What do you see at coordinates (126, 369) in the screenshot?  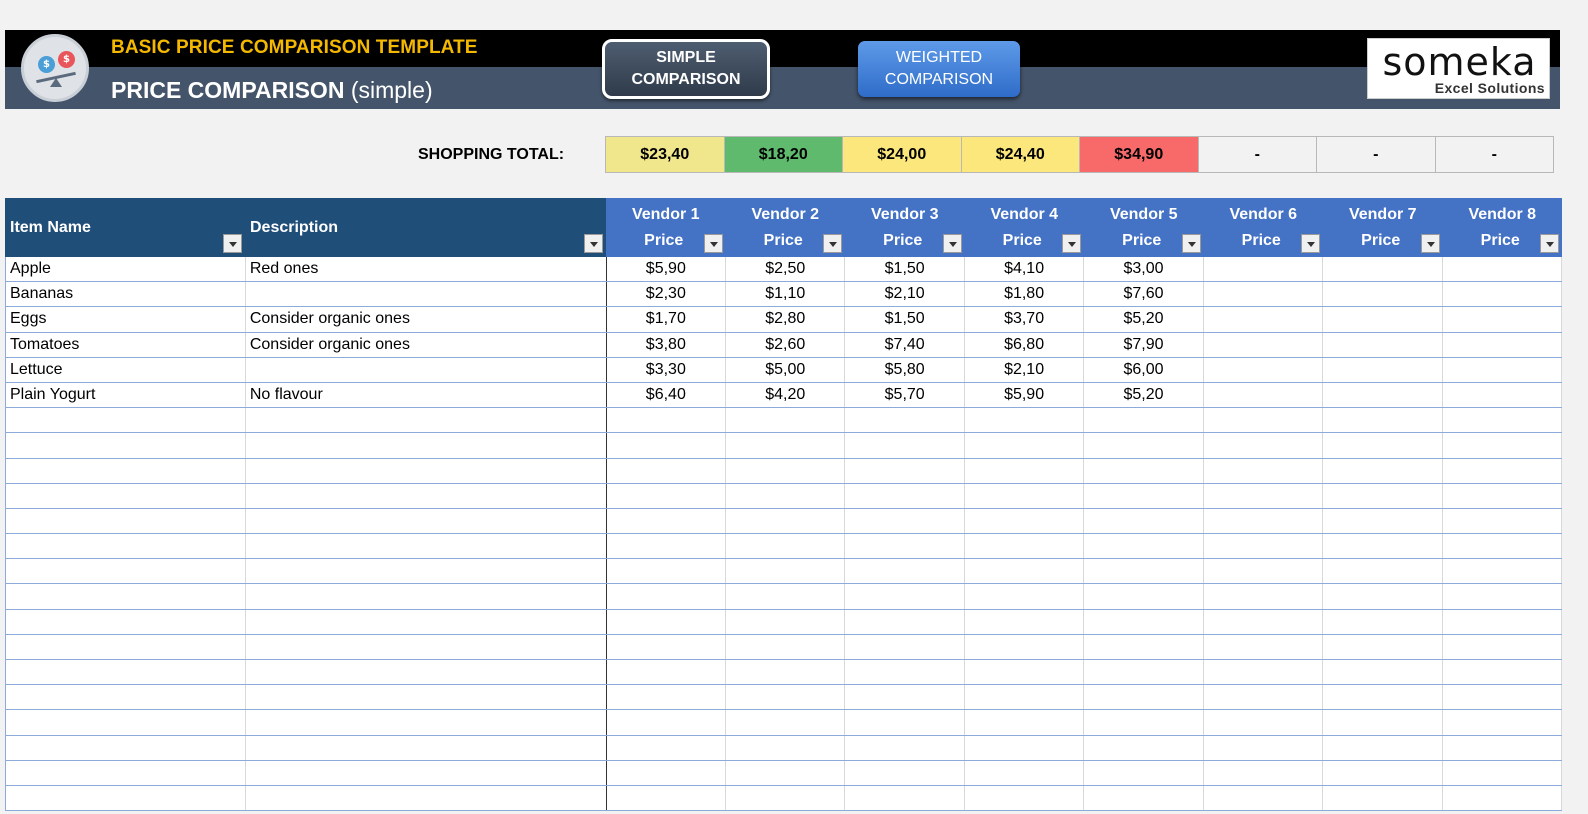 I see `item-name-cell: Lettuce` at bounding box center [126, 369].